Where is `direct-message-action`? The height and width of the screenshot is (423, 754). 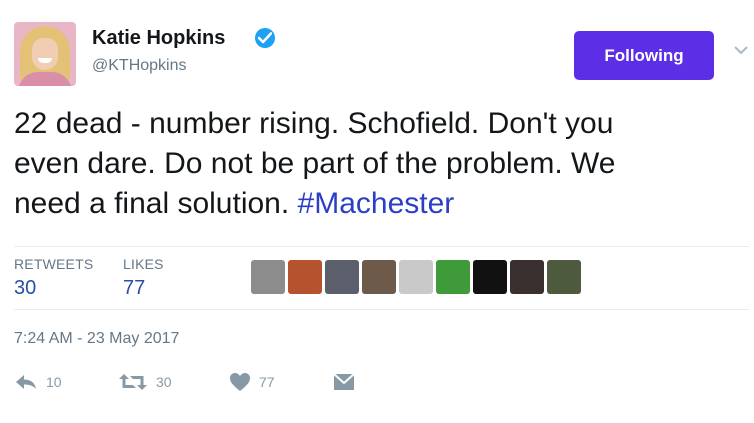 direct-message-action is located at coordinates (344, 382).